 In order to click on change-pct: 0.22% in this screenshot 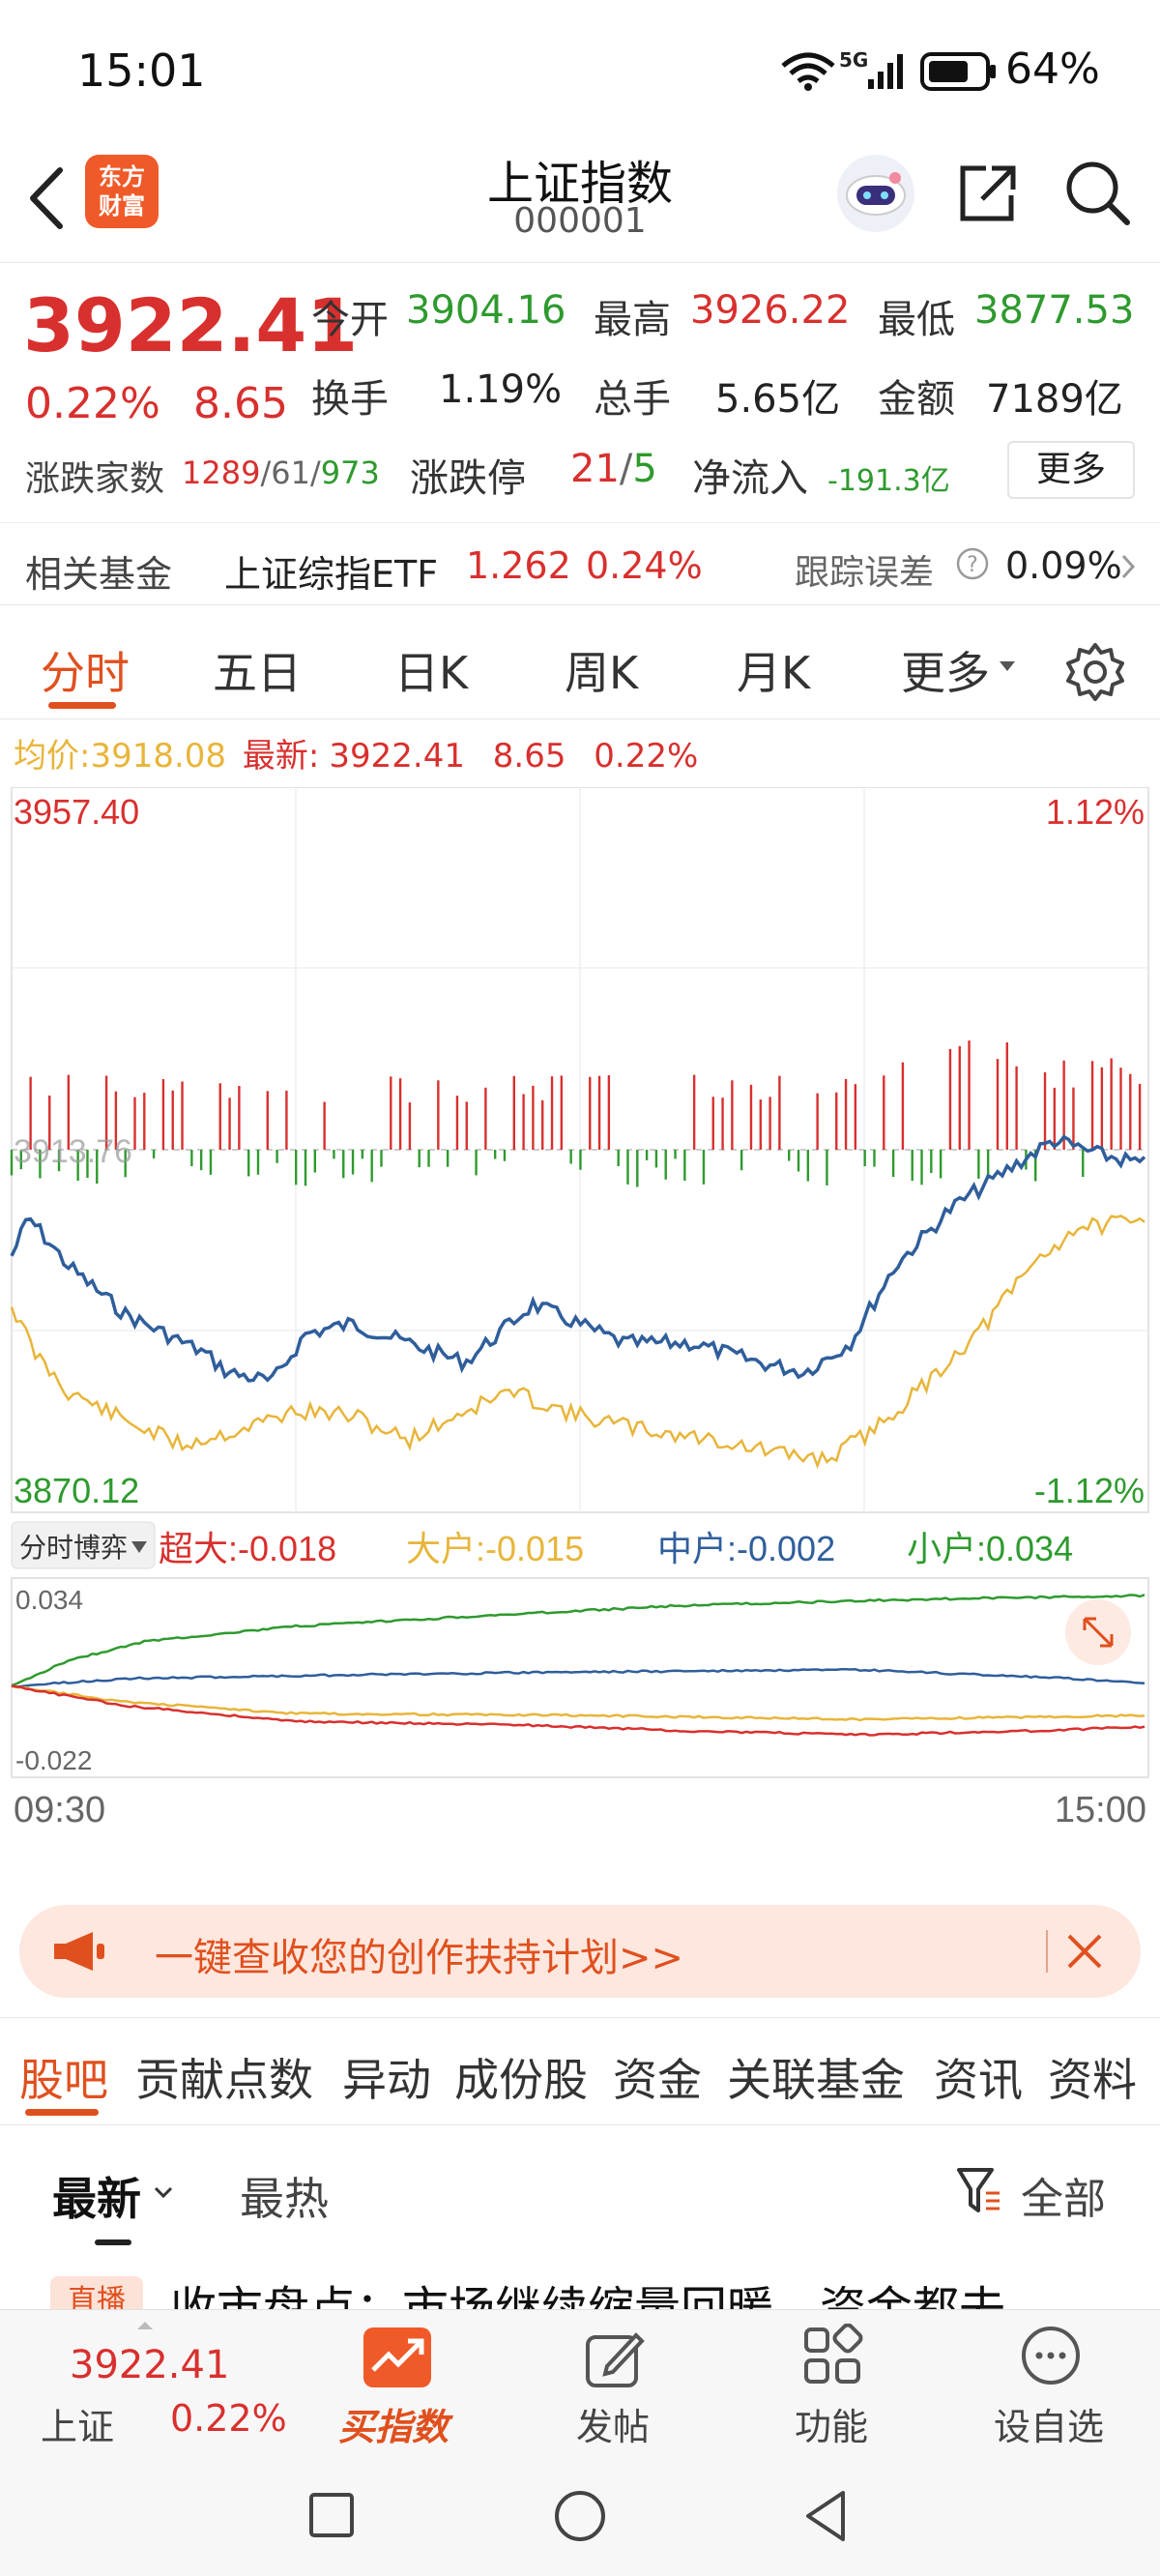, I will do `click(92, 403)`.